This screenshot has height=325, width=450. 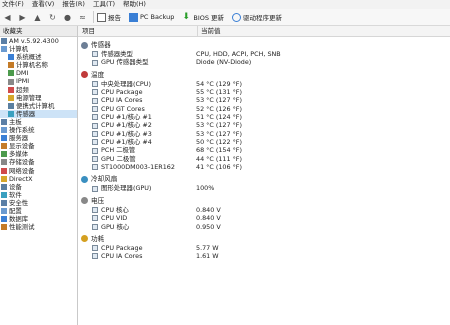 I want to click on forward-icon: ▶, so click(x=22, y=17).